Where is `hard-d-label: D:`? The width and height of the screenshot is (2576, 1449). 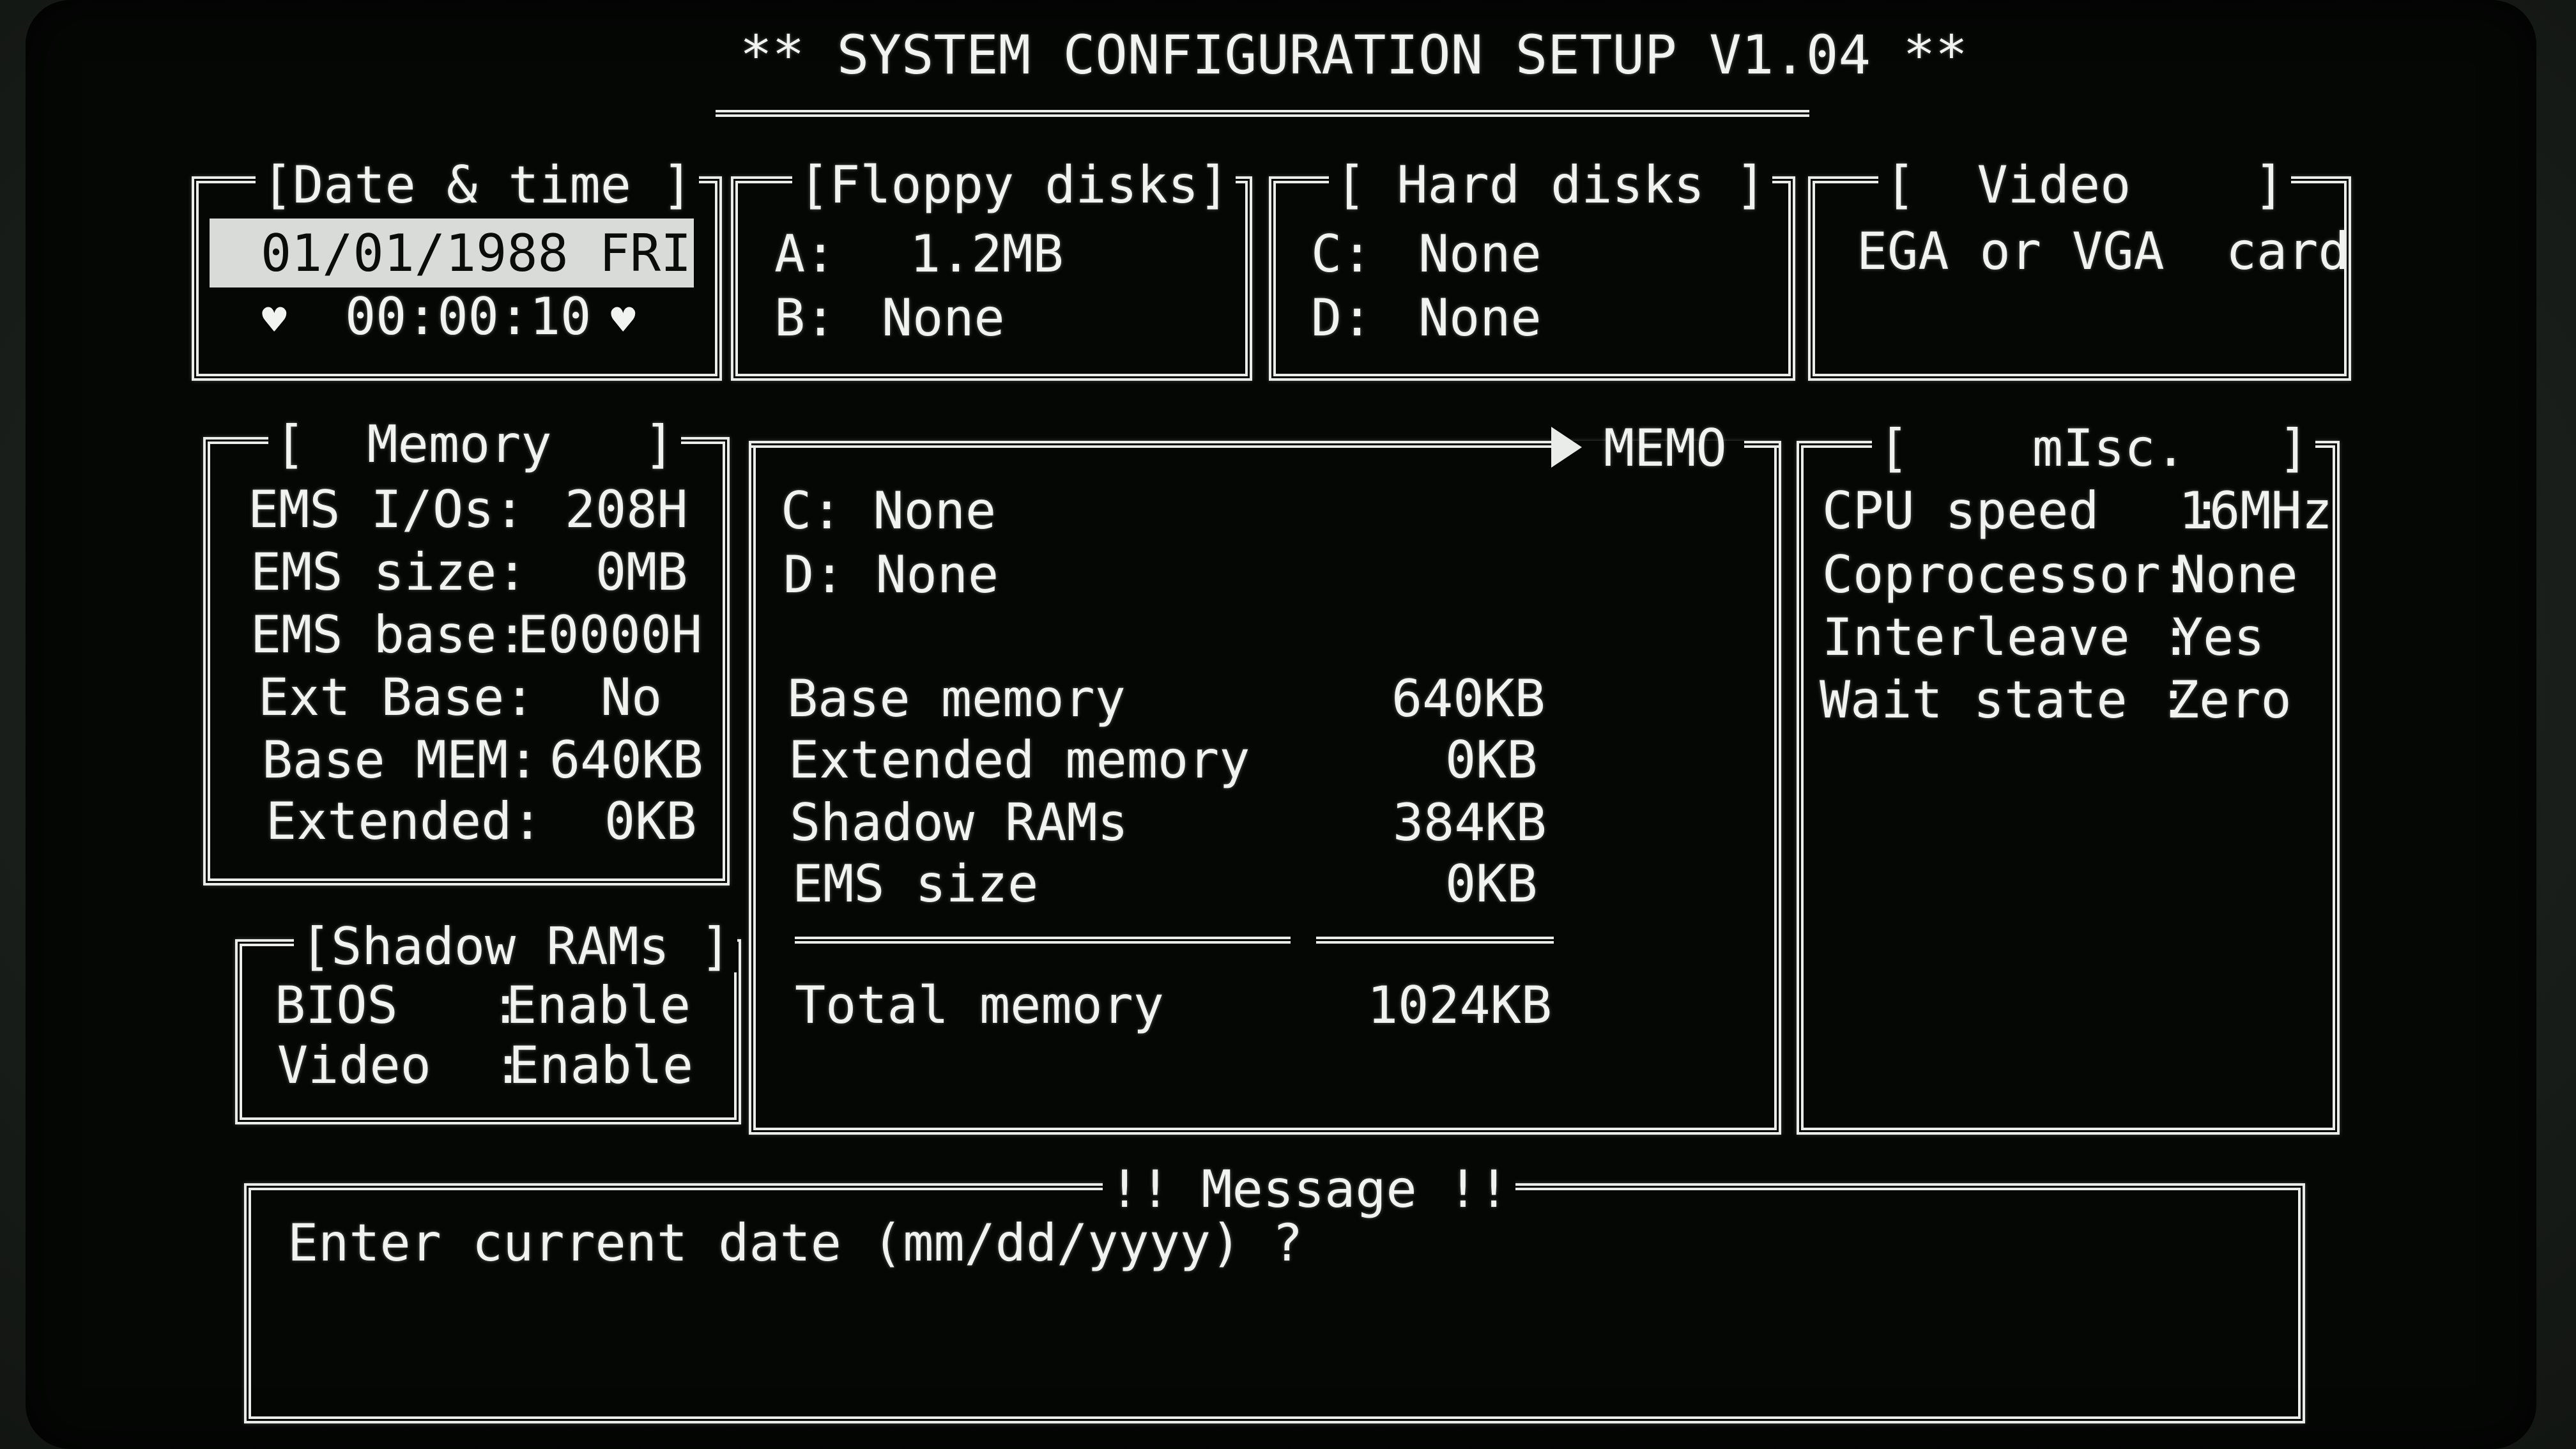 hard-d-label: D: is located at coordinates (1342, 318).